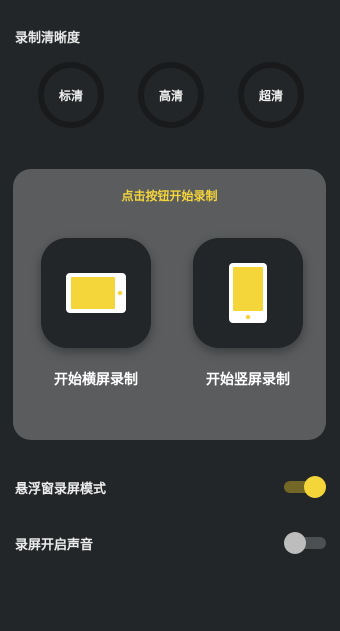 The height and width of the screenshot is (631, 340). I want to click on quality-options: 标清 高清 超清, so click(170, 95).